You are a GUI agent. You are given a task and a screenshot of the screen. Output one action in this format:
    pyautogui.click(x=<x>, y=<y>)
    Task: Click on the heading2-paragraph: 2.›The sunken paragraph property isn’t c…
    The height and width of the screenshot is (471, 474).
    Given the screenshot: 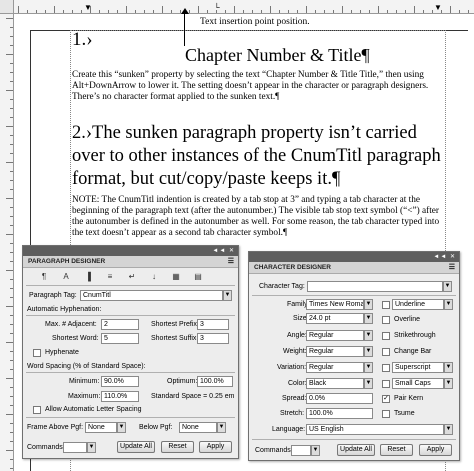 What is the action you would take?
    pyautogui.click(x=262, y=156)
    